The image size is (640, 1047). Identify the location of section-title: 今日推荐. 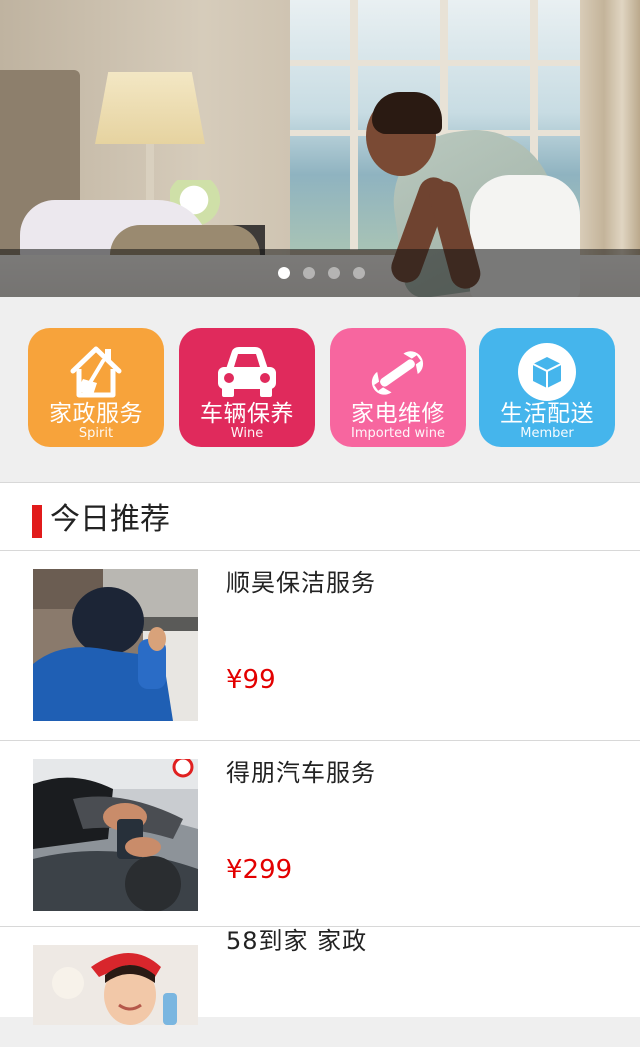
(110, 519).